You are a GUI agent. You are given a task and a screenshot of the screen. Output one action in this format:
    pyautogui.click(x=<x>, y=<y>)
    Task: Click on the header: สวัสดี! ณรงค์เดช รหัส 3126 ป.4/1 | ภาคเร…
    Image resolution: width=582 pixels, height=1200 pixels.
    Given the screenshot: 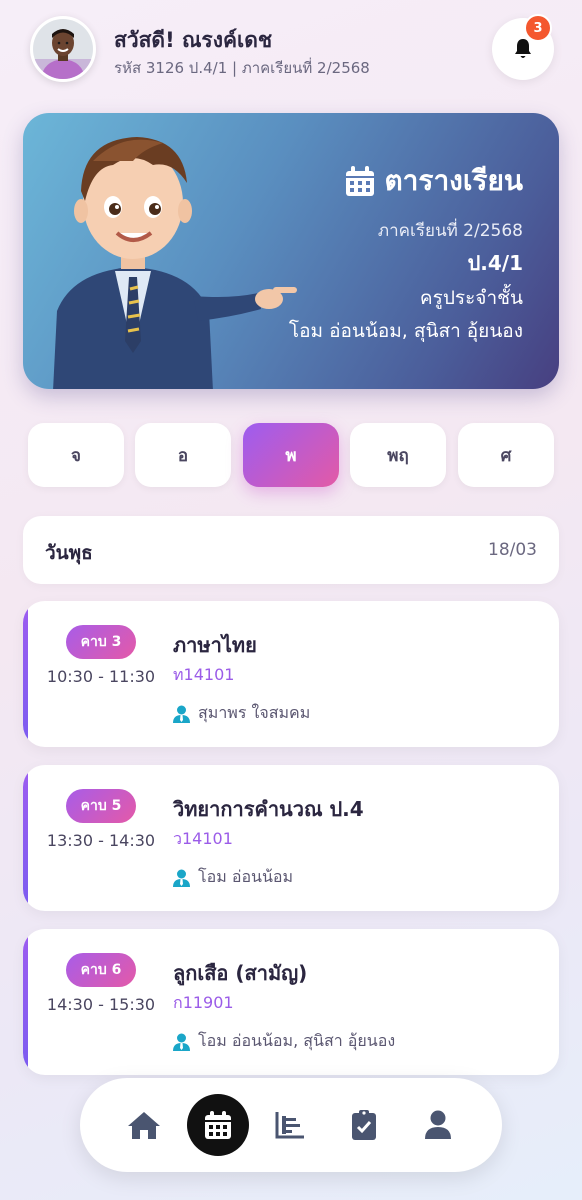 What is the action you would take?
    pyautogui.click(x=292, y=48)
    